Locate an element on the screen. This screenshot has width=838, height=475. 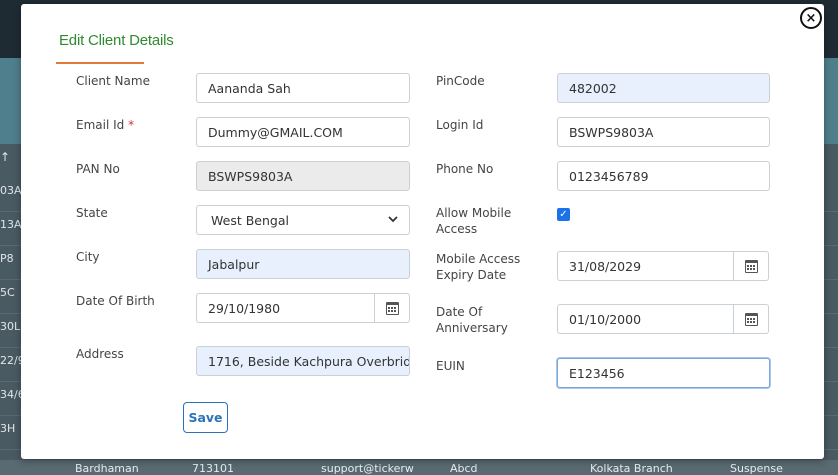
footer-cell: Kolkata Branch is located at coordinates (631, 468).